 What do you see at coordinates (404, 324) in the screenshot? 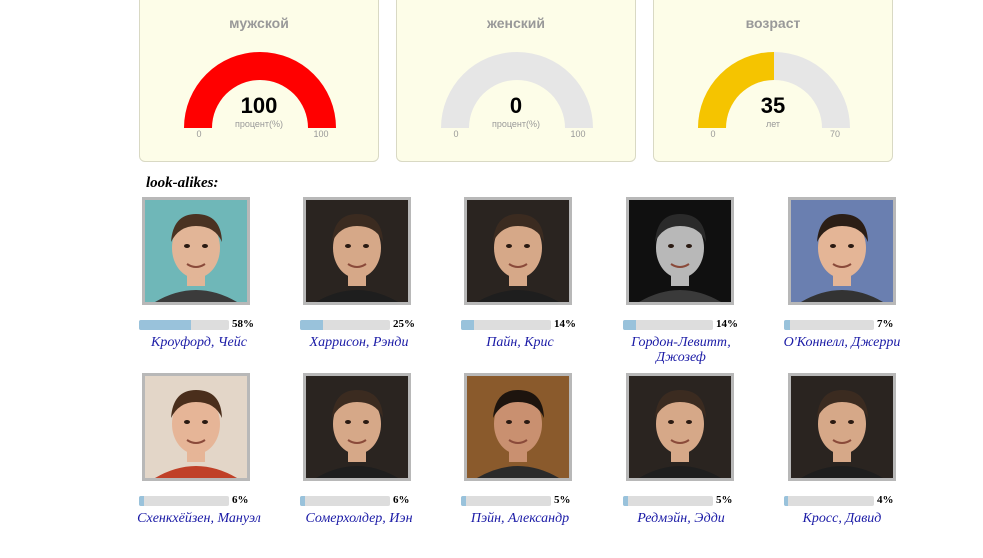
I see `similarity-percent: 25%` at bounding box center [404, 324].